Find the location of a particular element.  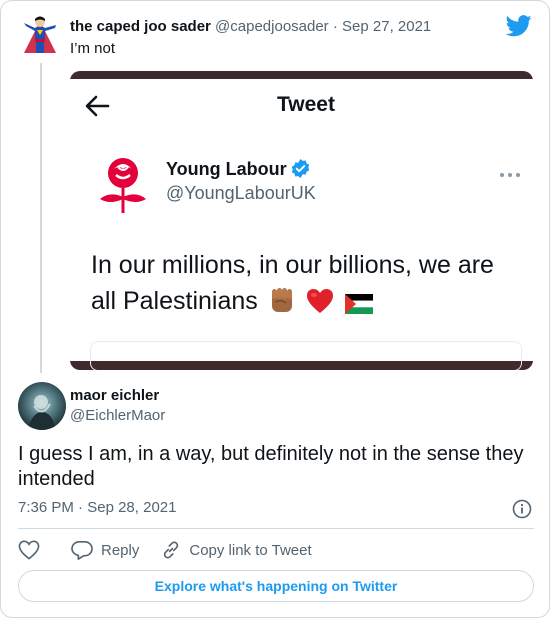

raised-fist-icon is located at coordinates (282, 305).